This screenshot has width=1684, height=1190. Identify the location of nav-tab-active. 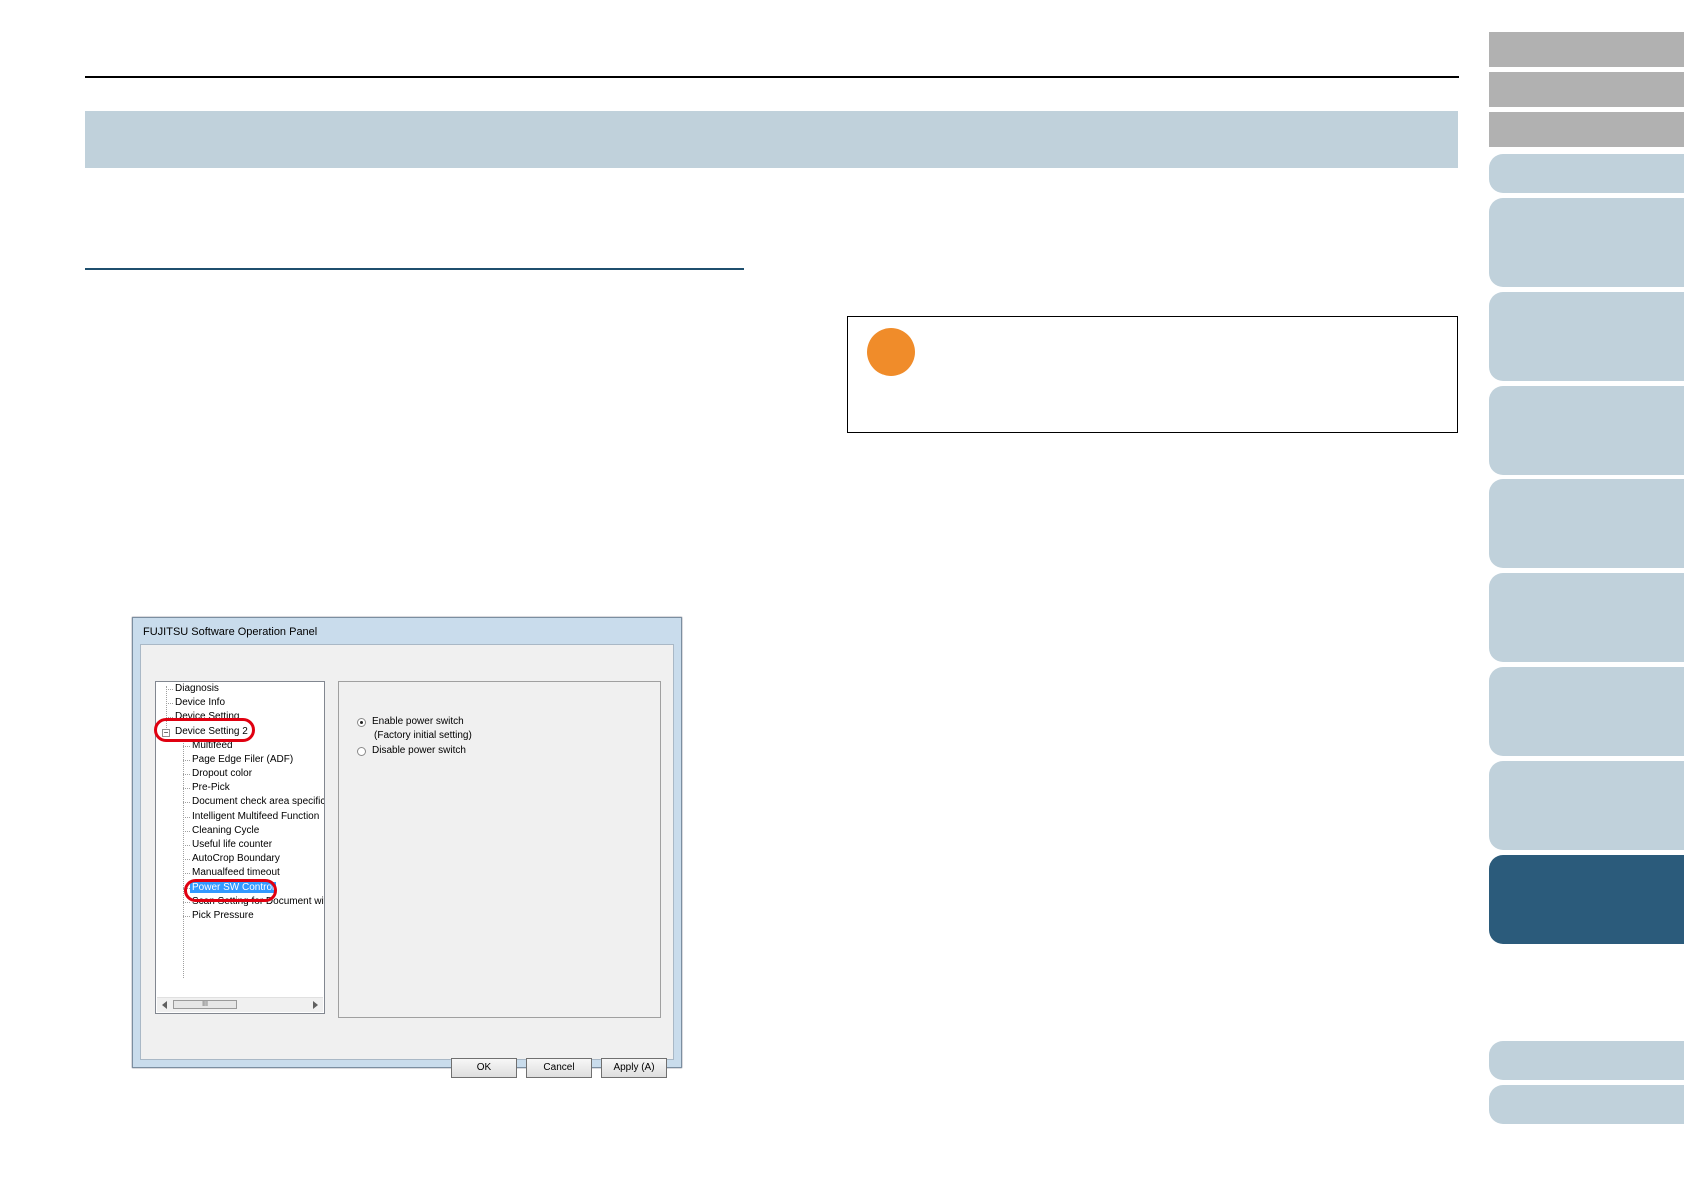
(1586, 899).